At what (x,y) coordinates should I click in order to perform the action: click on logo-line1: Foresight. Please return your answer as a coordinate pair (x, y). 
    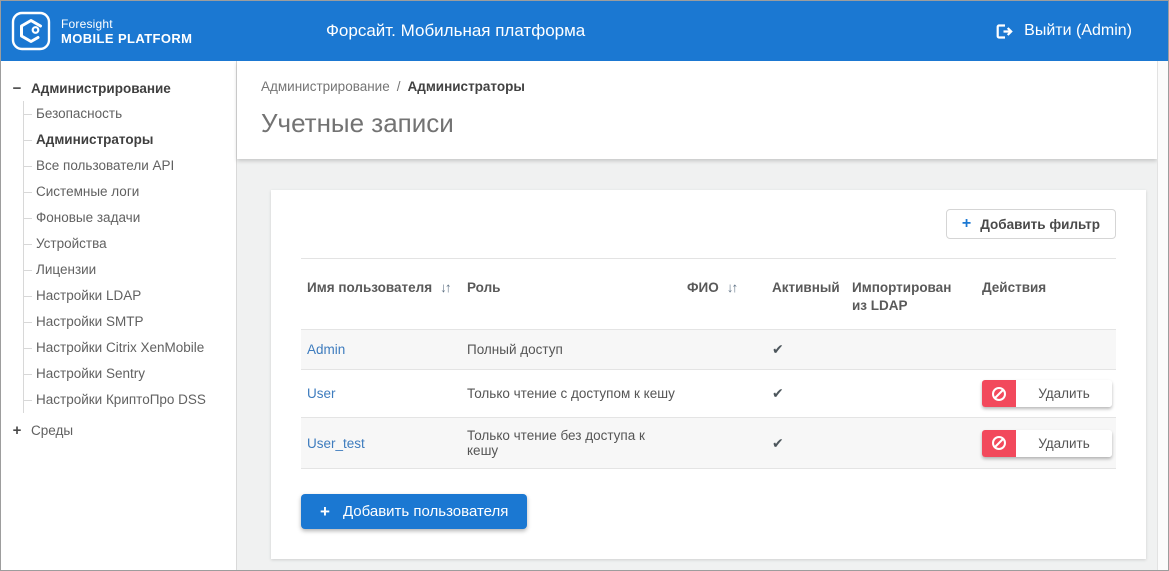
    Looking at the image, I should click on (87, 23).